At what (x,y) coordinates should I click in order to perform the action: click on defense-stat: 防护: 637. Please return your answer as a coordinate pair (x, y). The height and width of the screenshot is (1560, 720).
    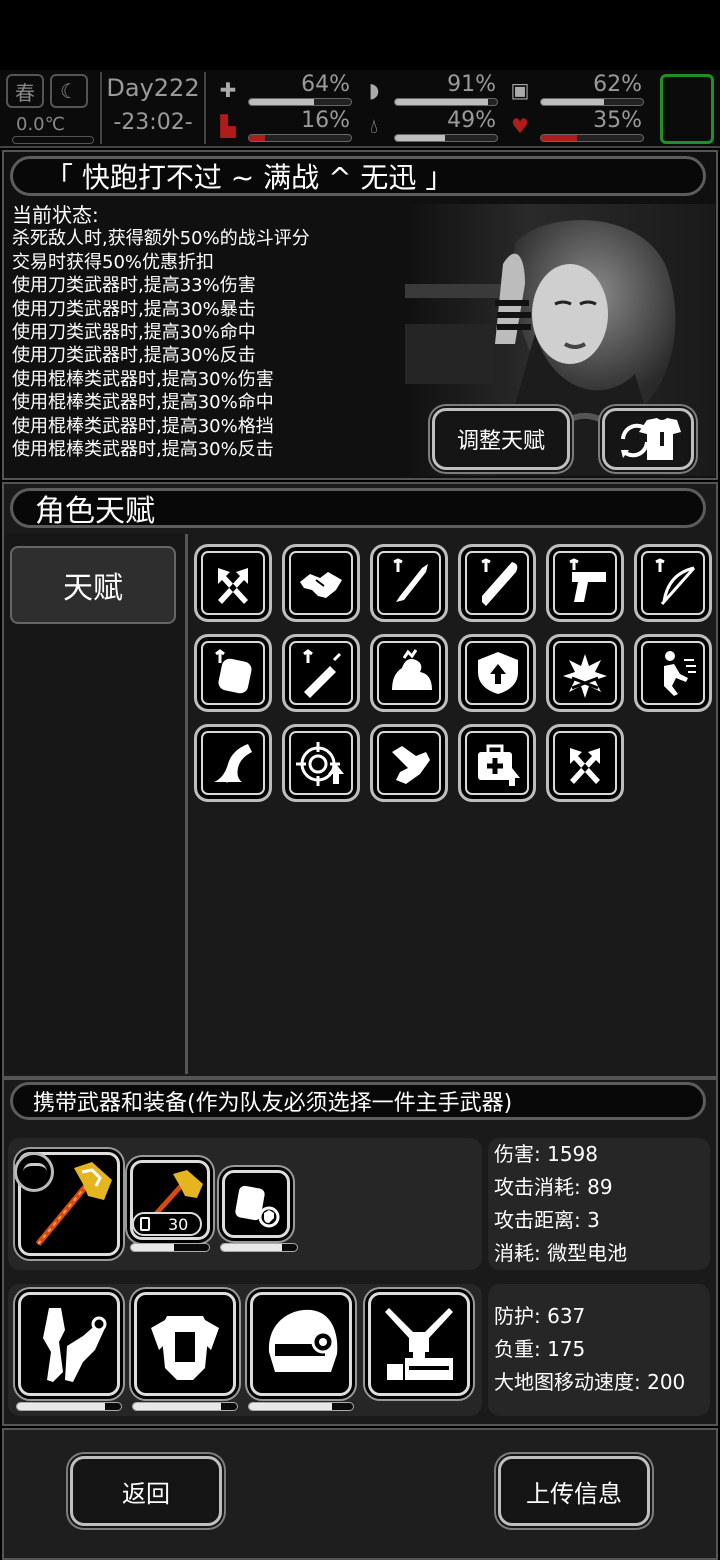
    Looking at the image, I should click on (540, 1316).